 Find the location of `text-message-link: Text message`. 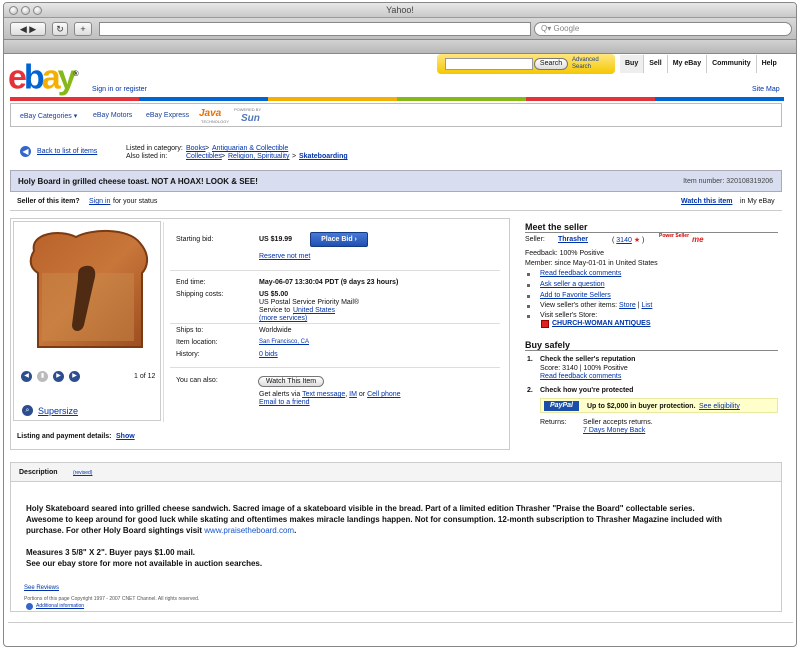

text-message-link: Text message is located at coordinates (323, 394).